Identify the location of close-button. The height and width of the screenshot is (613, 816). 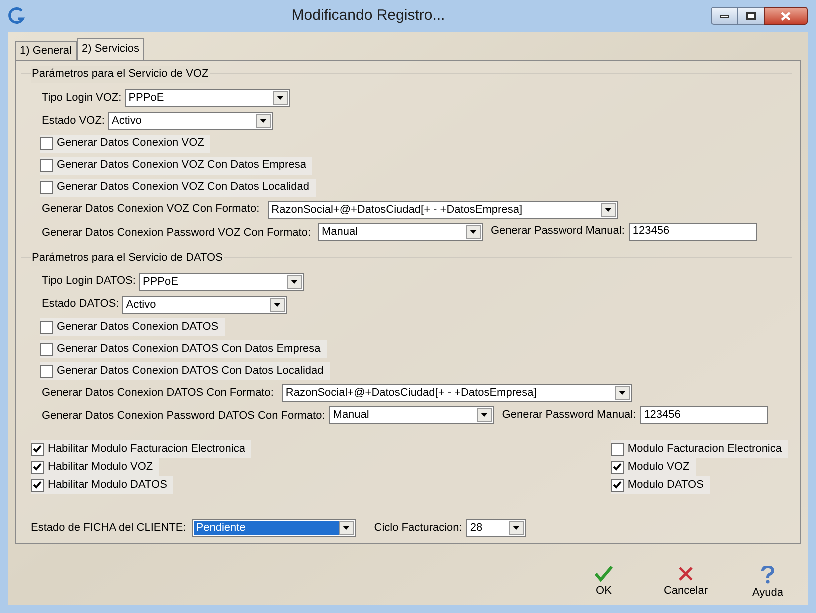
(786, 16).